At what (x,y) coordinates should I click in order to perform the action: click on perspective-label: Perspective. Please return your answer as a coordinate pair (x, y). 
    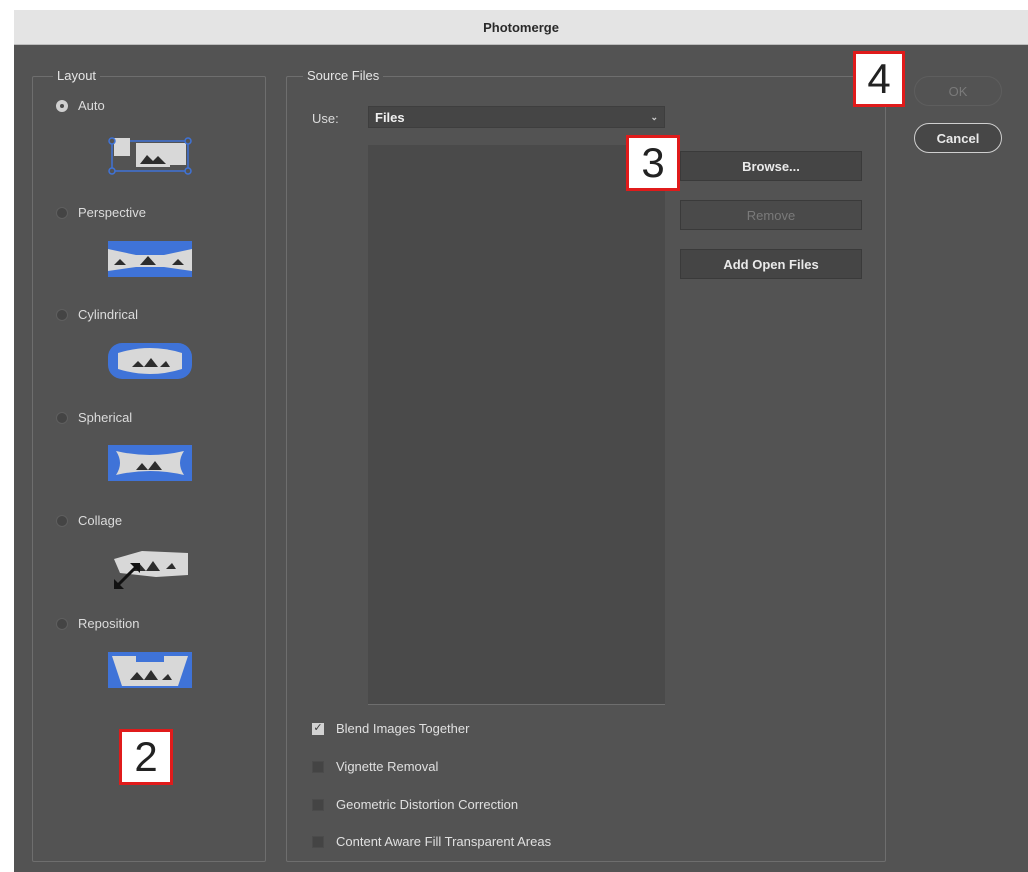
    Looking at the image, I should click on (112, 212).